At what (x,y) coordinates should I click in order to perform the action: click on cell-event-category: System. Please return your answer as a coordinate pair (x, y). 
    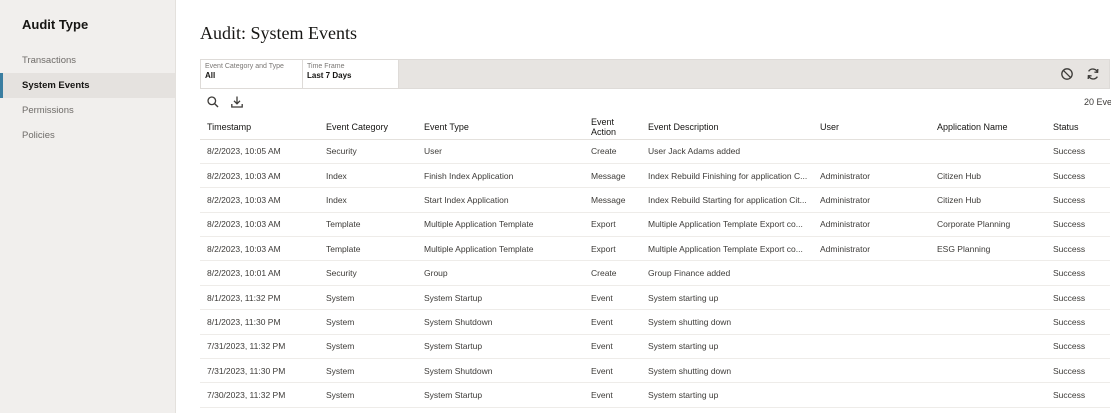
    Looking at the image, I should click on (368, 347).